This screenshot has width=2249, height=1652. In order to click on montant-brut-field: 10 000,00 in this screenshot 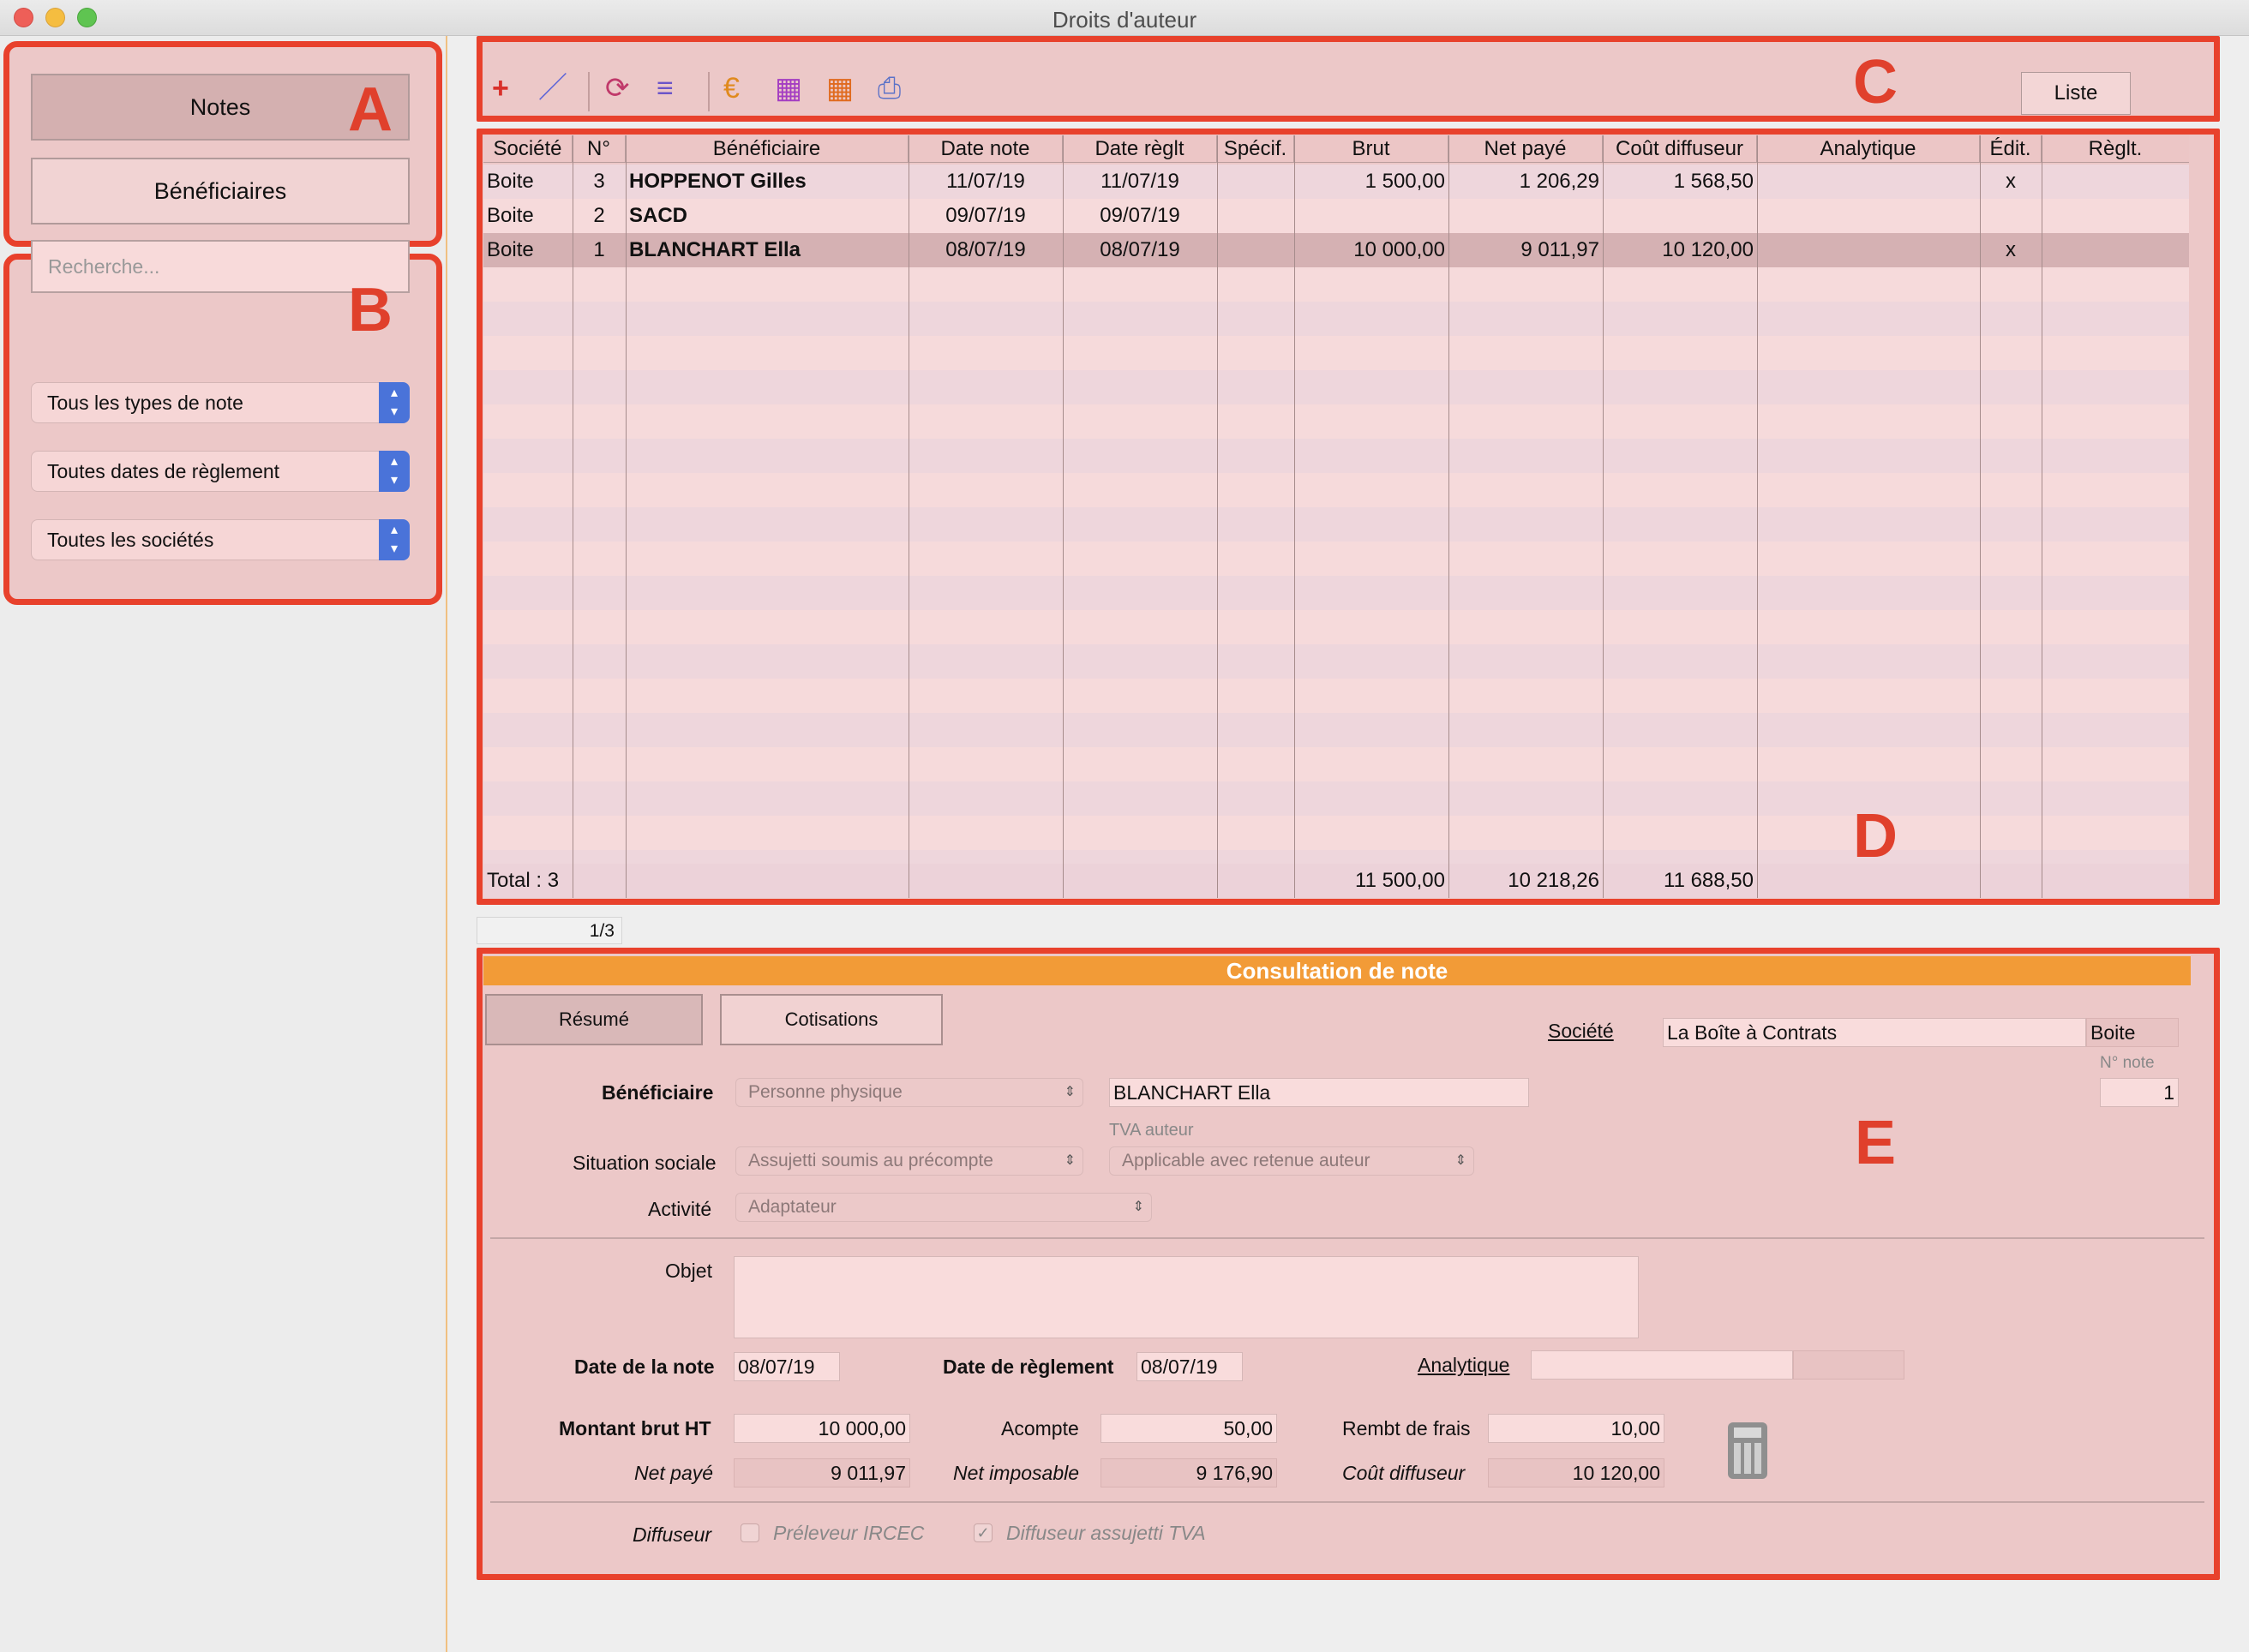, I will do `click(822, 1428)`.